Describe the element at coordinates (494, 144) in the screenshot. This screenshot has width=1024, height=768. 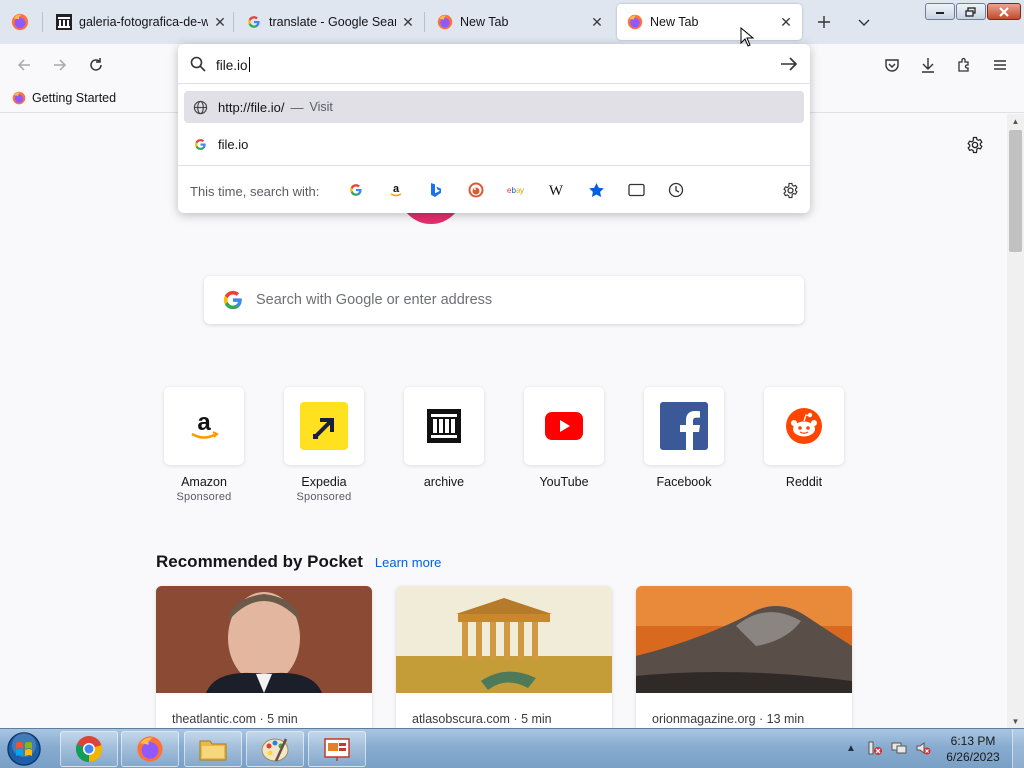
I see `urlbar-result-search: file.io` at that location.